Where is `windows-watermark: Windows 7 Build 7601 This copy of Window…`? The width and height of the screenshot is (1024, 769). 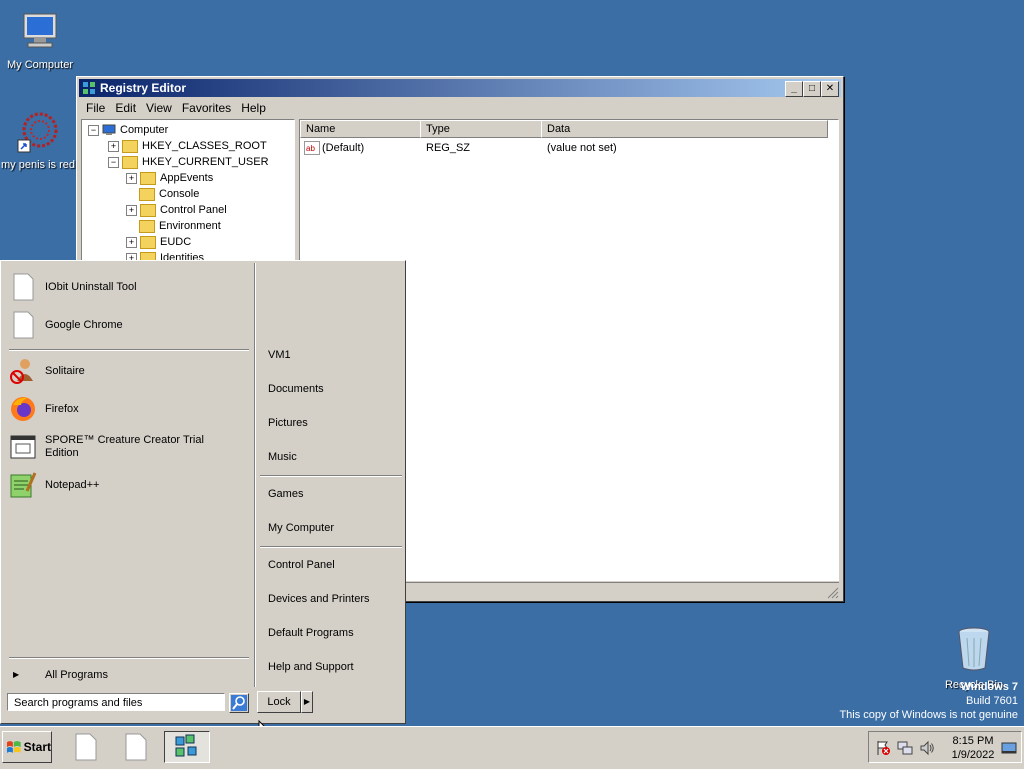
windows-watermark: Windows 7 Build 7601 This copy of Window… is located at coordinates (928, 701).